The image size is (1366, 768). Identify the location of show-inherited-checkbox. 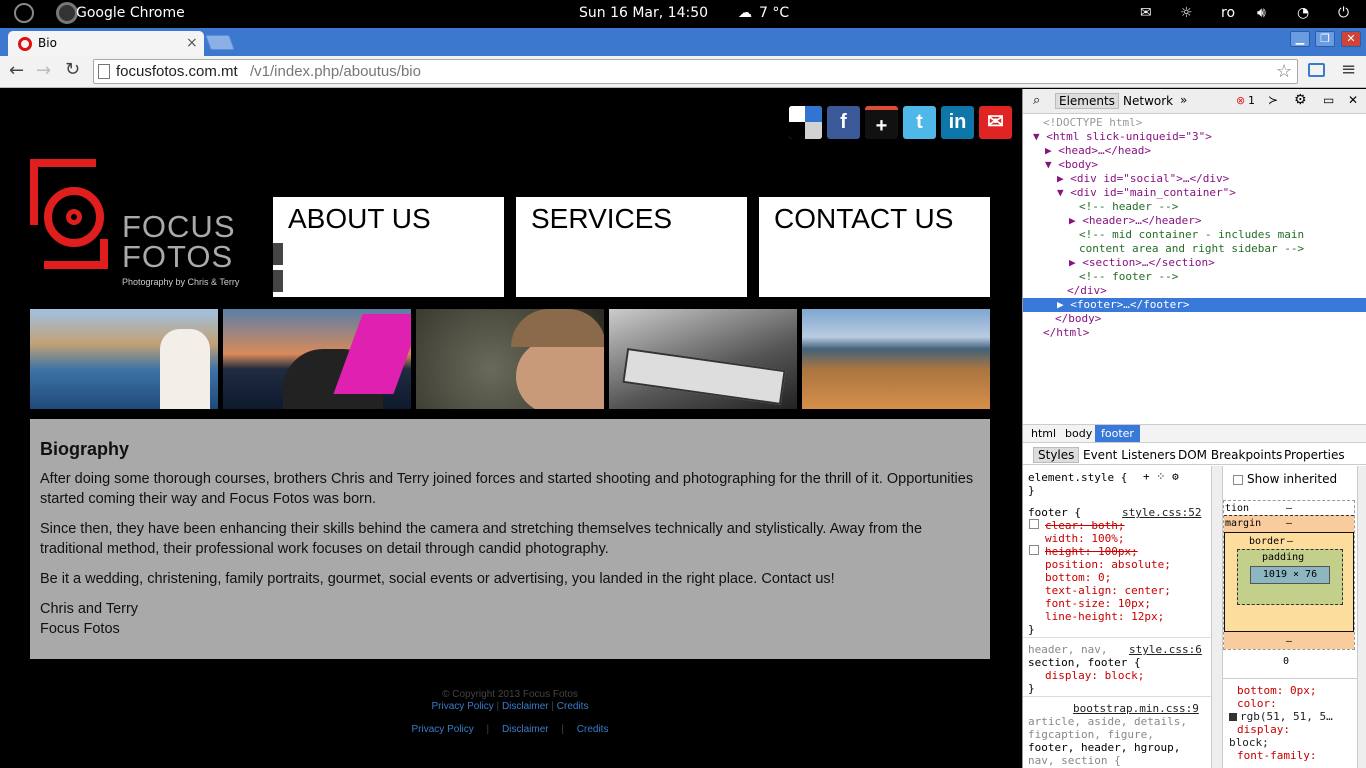
(1238, 480).